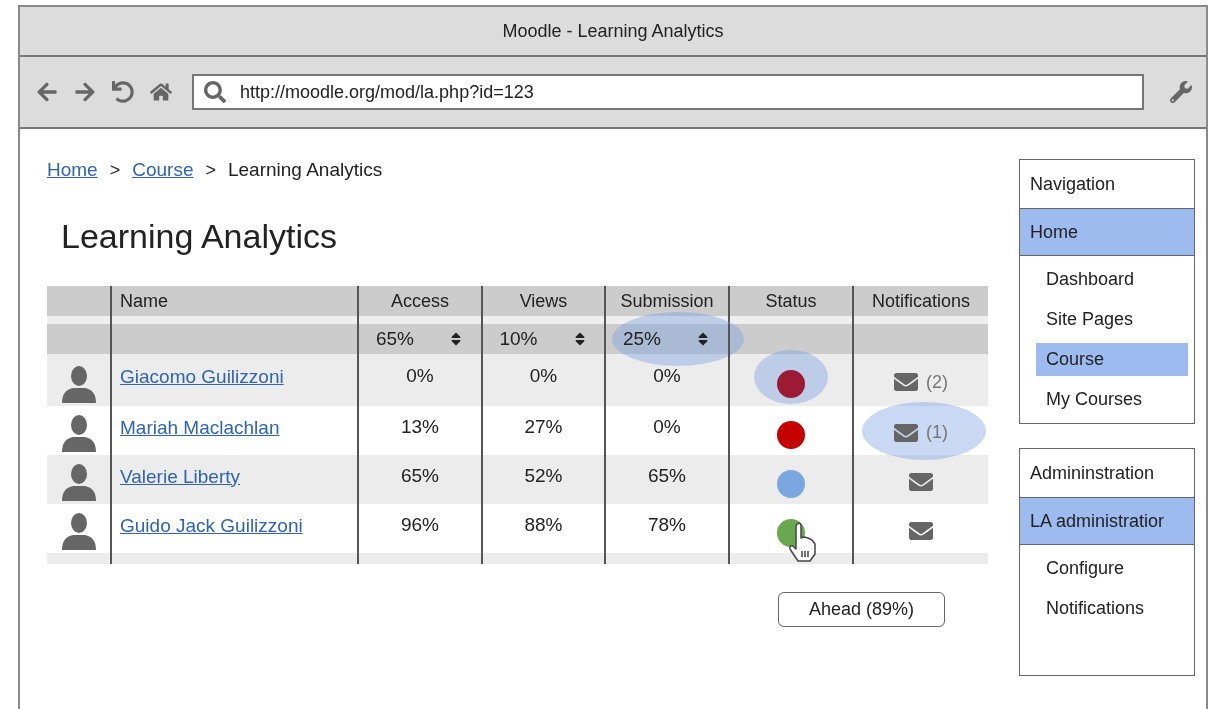 The height and width of the screenshot is (709, 1223). I want to click on block-title: Navigation, so click(1073, 184).